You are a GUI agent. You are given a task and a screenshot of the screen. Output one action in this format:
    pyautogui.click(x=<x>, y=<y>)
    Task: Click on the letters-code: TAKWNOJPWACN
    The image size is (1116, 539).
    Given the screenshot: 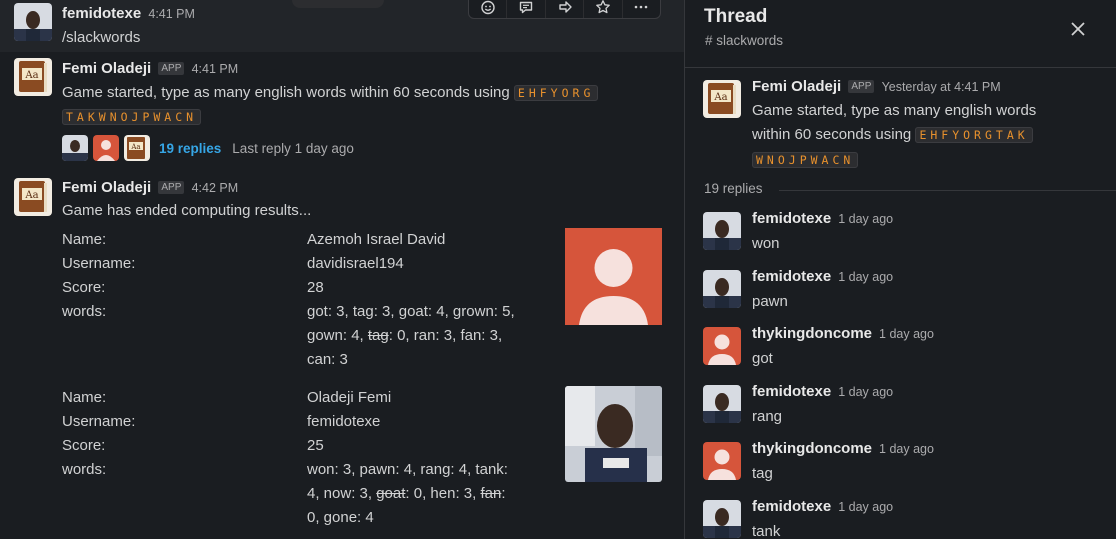 What is the action you would take?
    pyautogui.click(x=132, y=117)
    